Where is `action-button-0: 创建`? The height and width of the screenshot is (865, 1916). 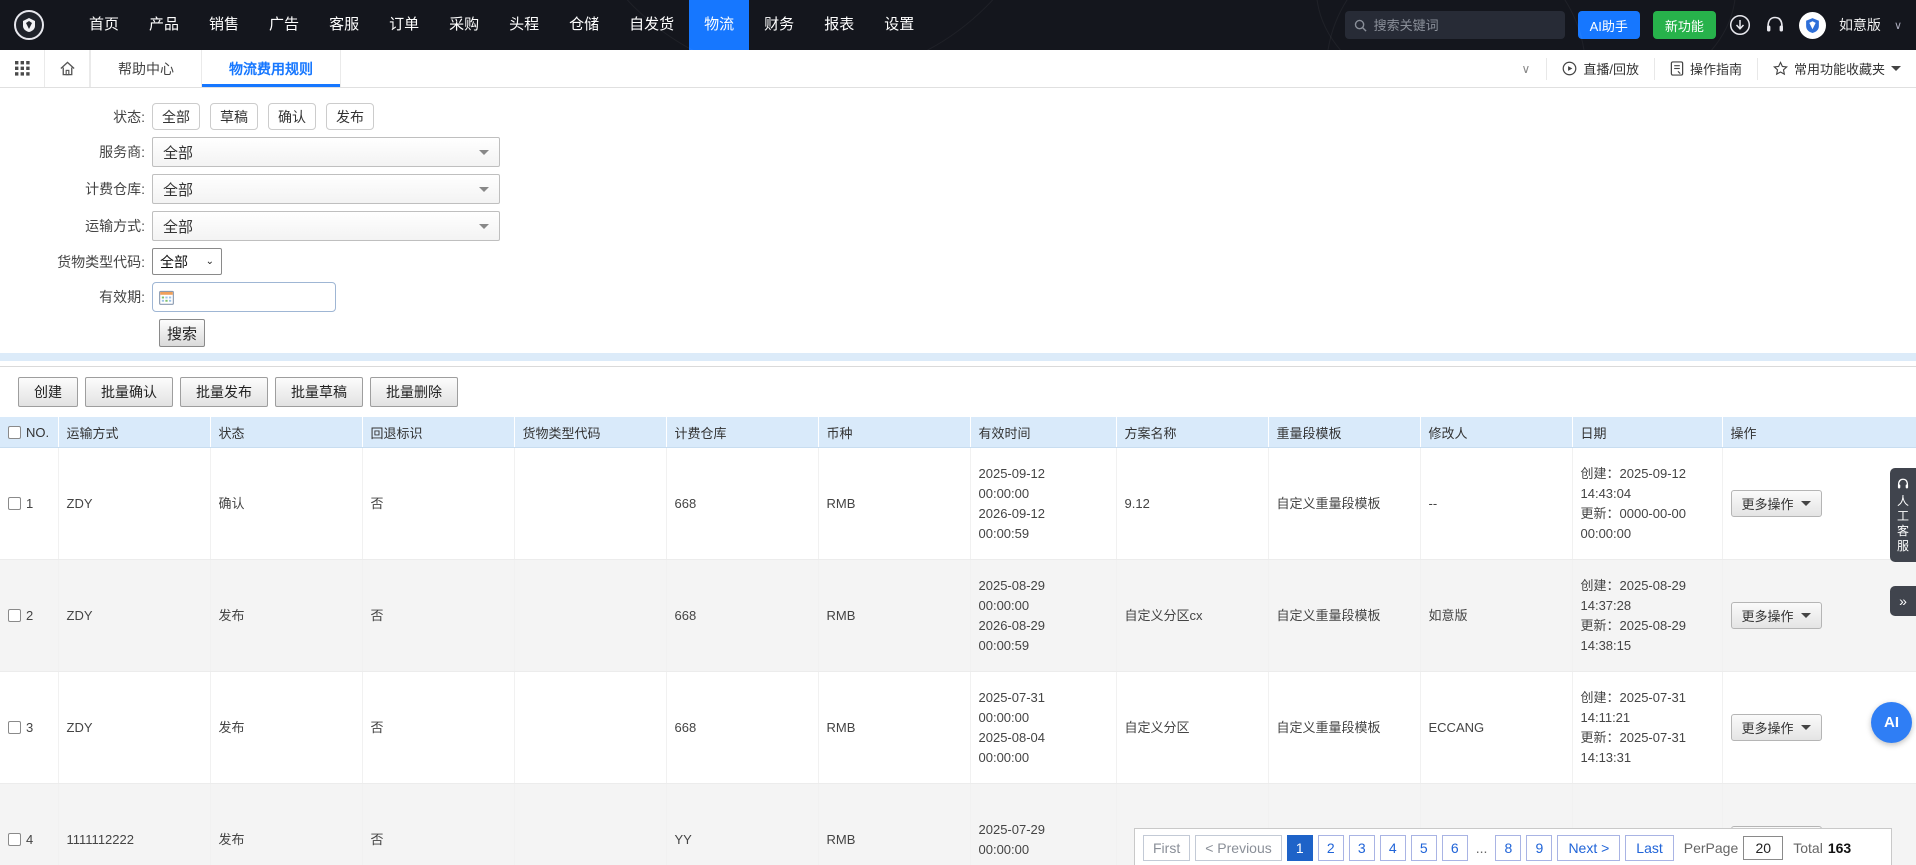 action-button-0: 创建 is located at coordinates (48, 392).